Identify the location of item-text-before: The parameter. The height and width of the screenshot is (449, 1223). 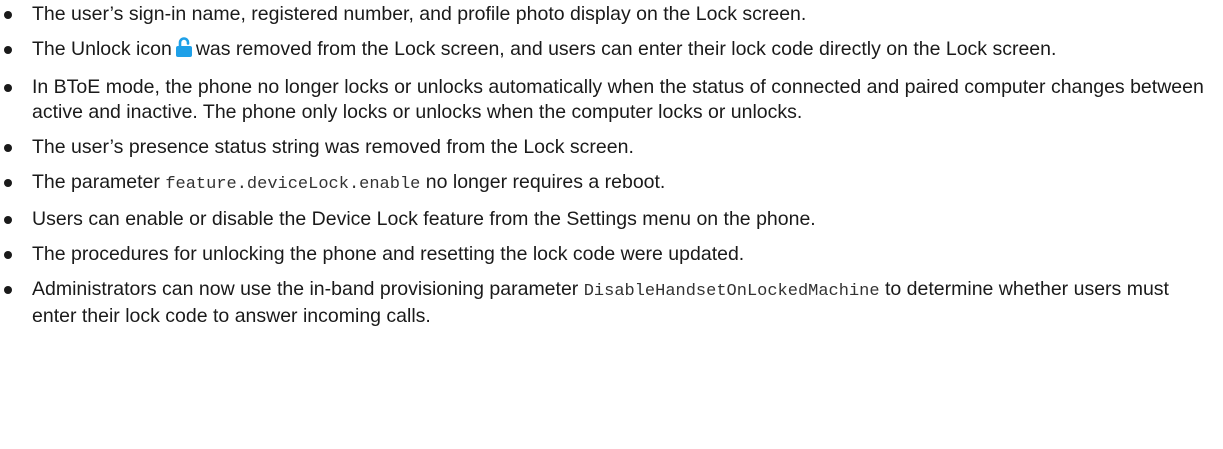
(99, 182).